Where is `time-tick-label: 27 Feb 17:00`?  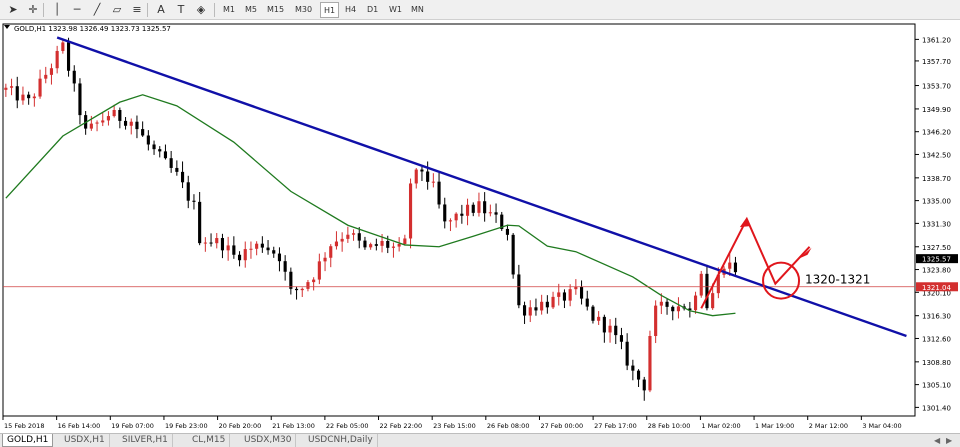 time-tick-label: 27 Feb 17:00 is located at coordinates (615, 426).